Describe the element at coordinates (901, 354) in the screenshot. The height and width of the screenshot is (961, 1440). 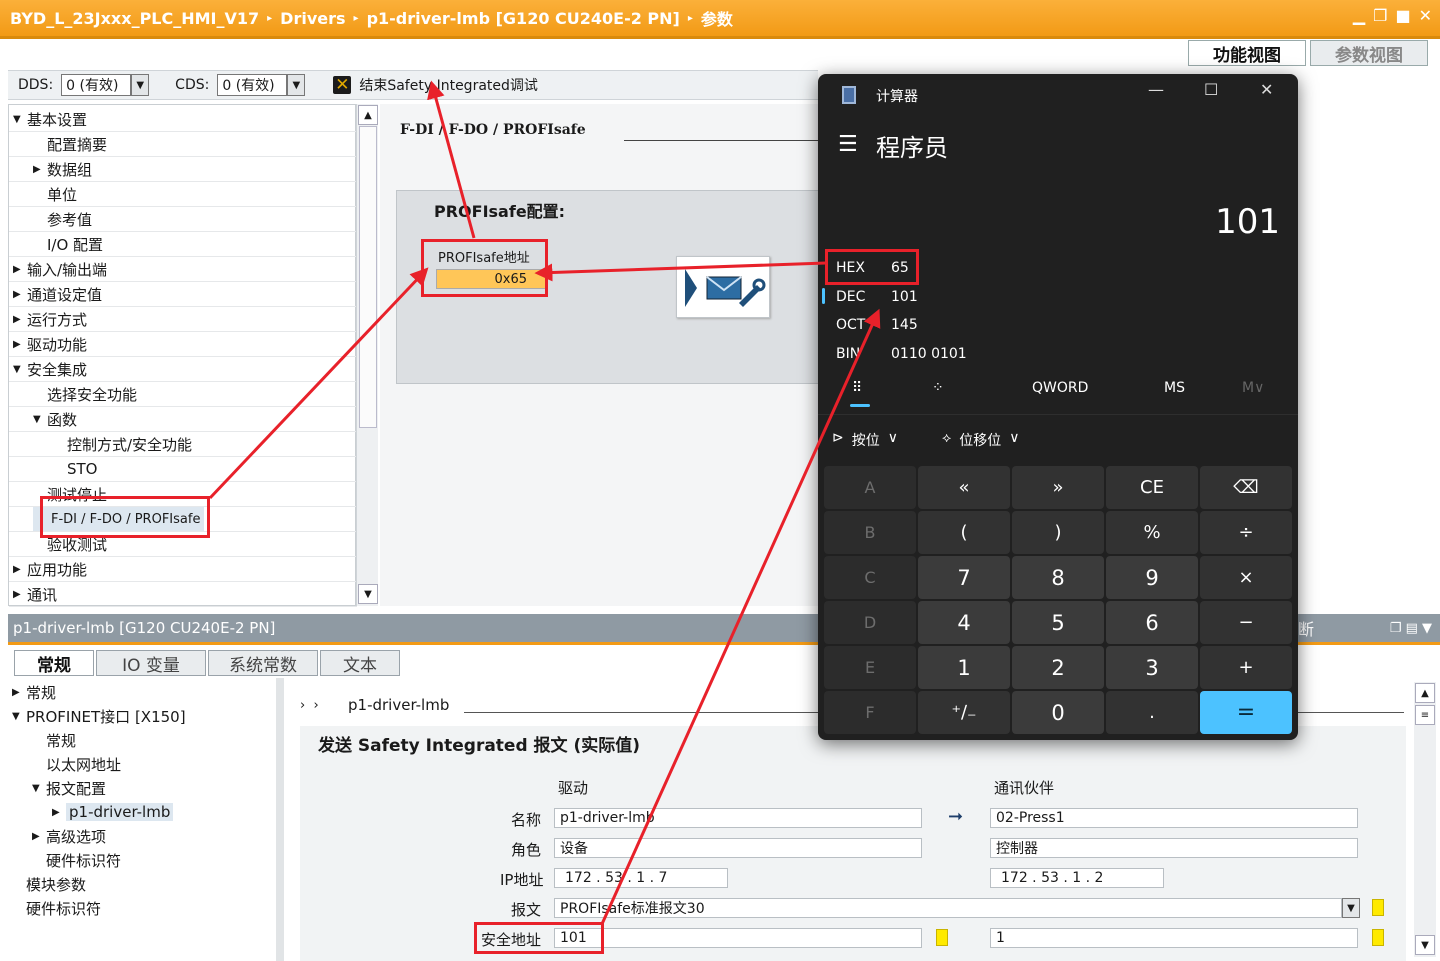
I see `base-bin: BIN 0110 0101` at that location.